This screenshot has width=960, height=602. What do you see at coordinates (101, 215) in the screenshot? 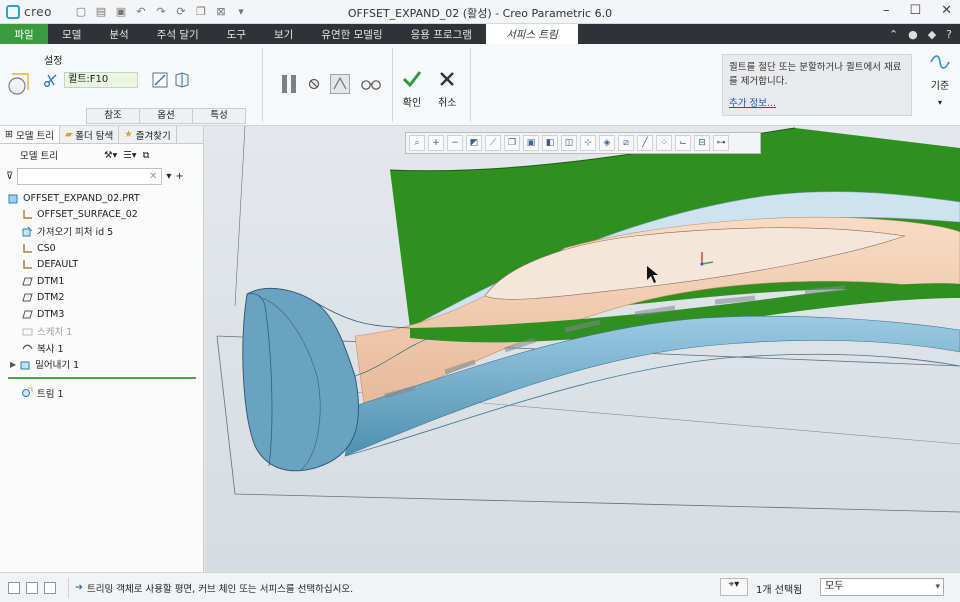
I see `tree-item: OFFSET_SURFACE_02` at bounding box center [101, 215].